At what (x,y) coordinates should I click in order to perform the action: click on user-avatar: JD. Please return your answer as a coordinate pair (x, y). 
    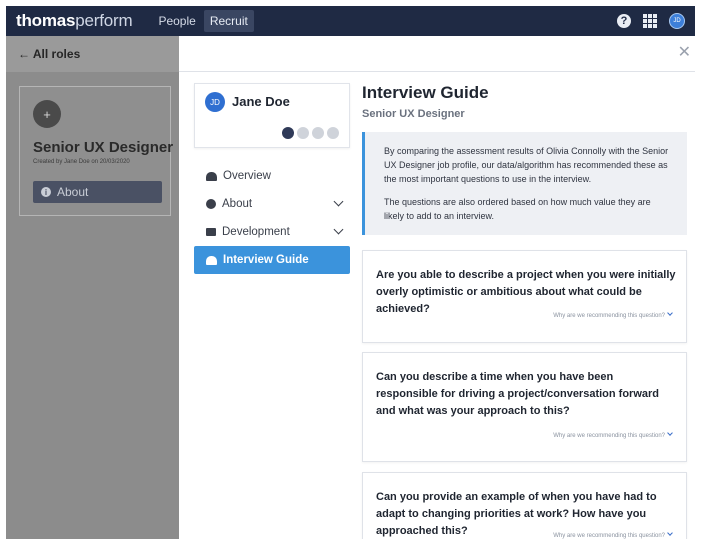
    Looking at the image, I should click on (677, 21).